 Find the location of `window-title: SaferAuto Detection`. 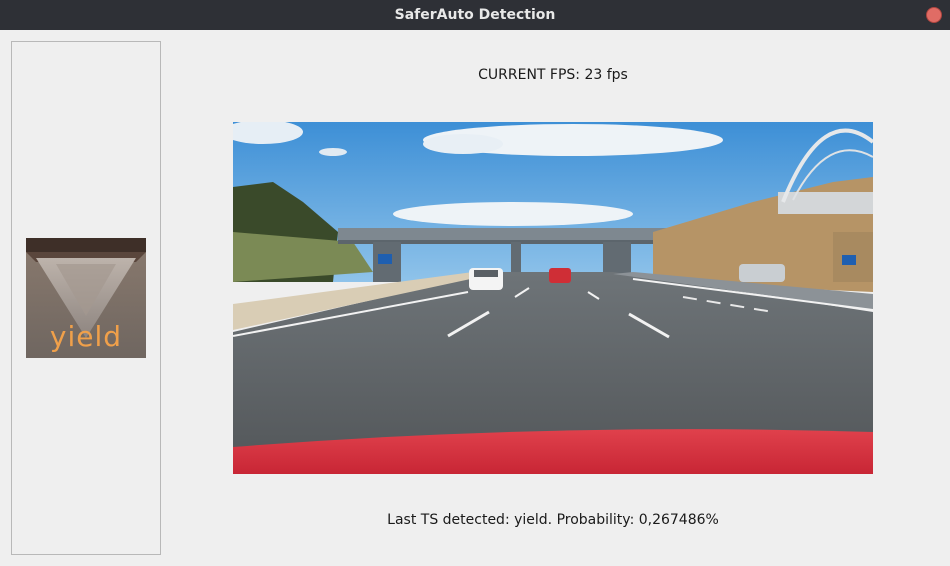

window-title: SaferAuto Detection is located at coordinates (475, 15).